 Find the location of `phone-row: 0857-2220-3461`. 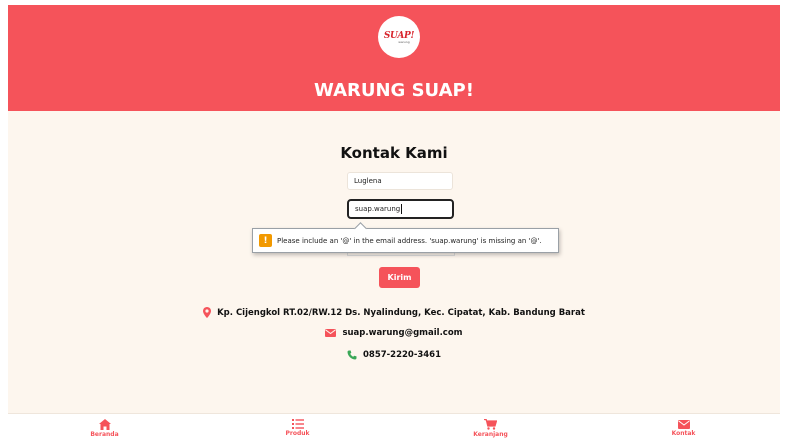

phone-row: 0857-2220-3461 is located at coordinates (394, 355).